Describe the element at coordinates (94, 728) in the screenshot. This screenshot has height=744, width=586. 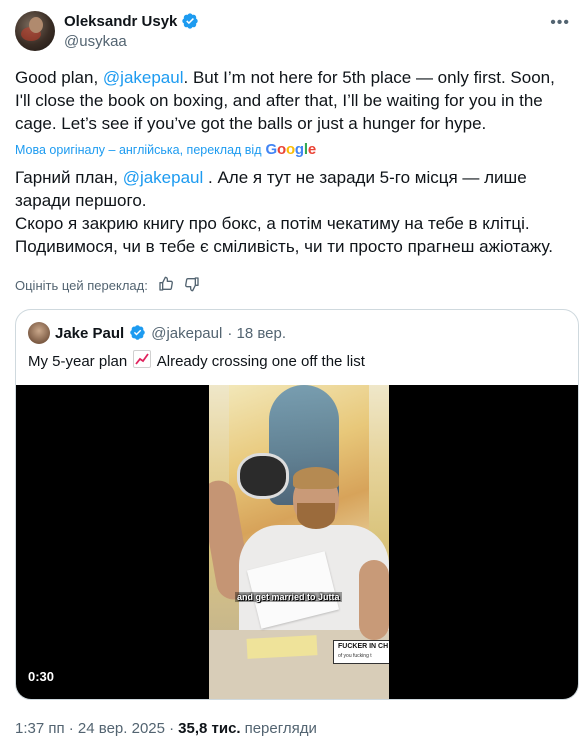
I see `tweet-datetime: 1:37 пп · 24 вер. 2025 ·` at that location.